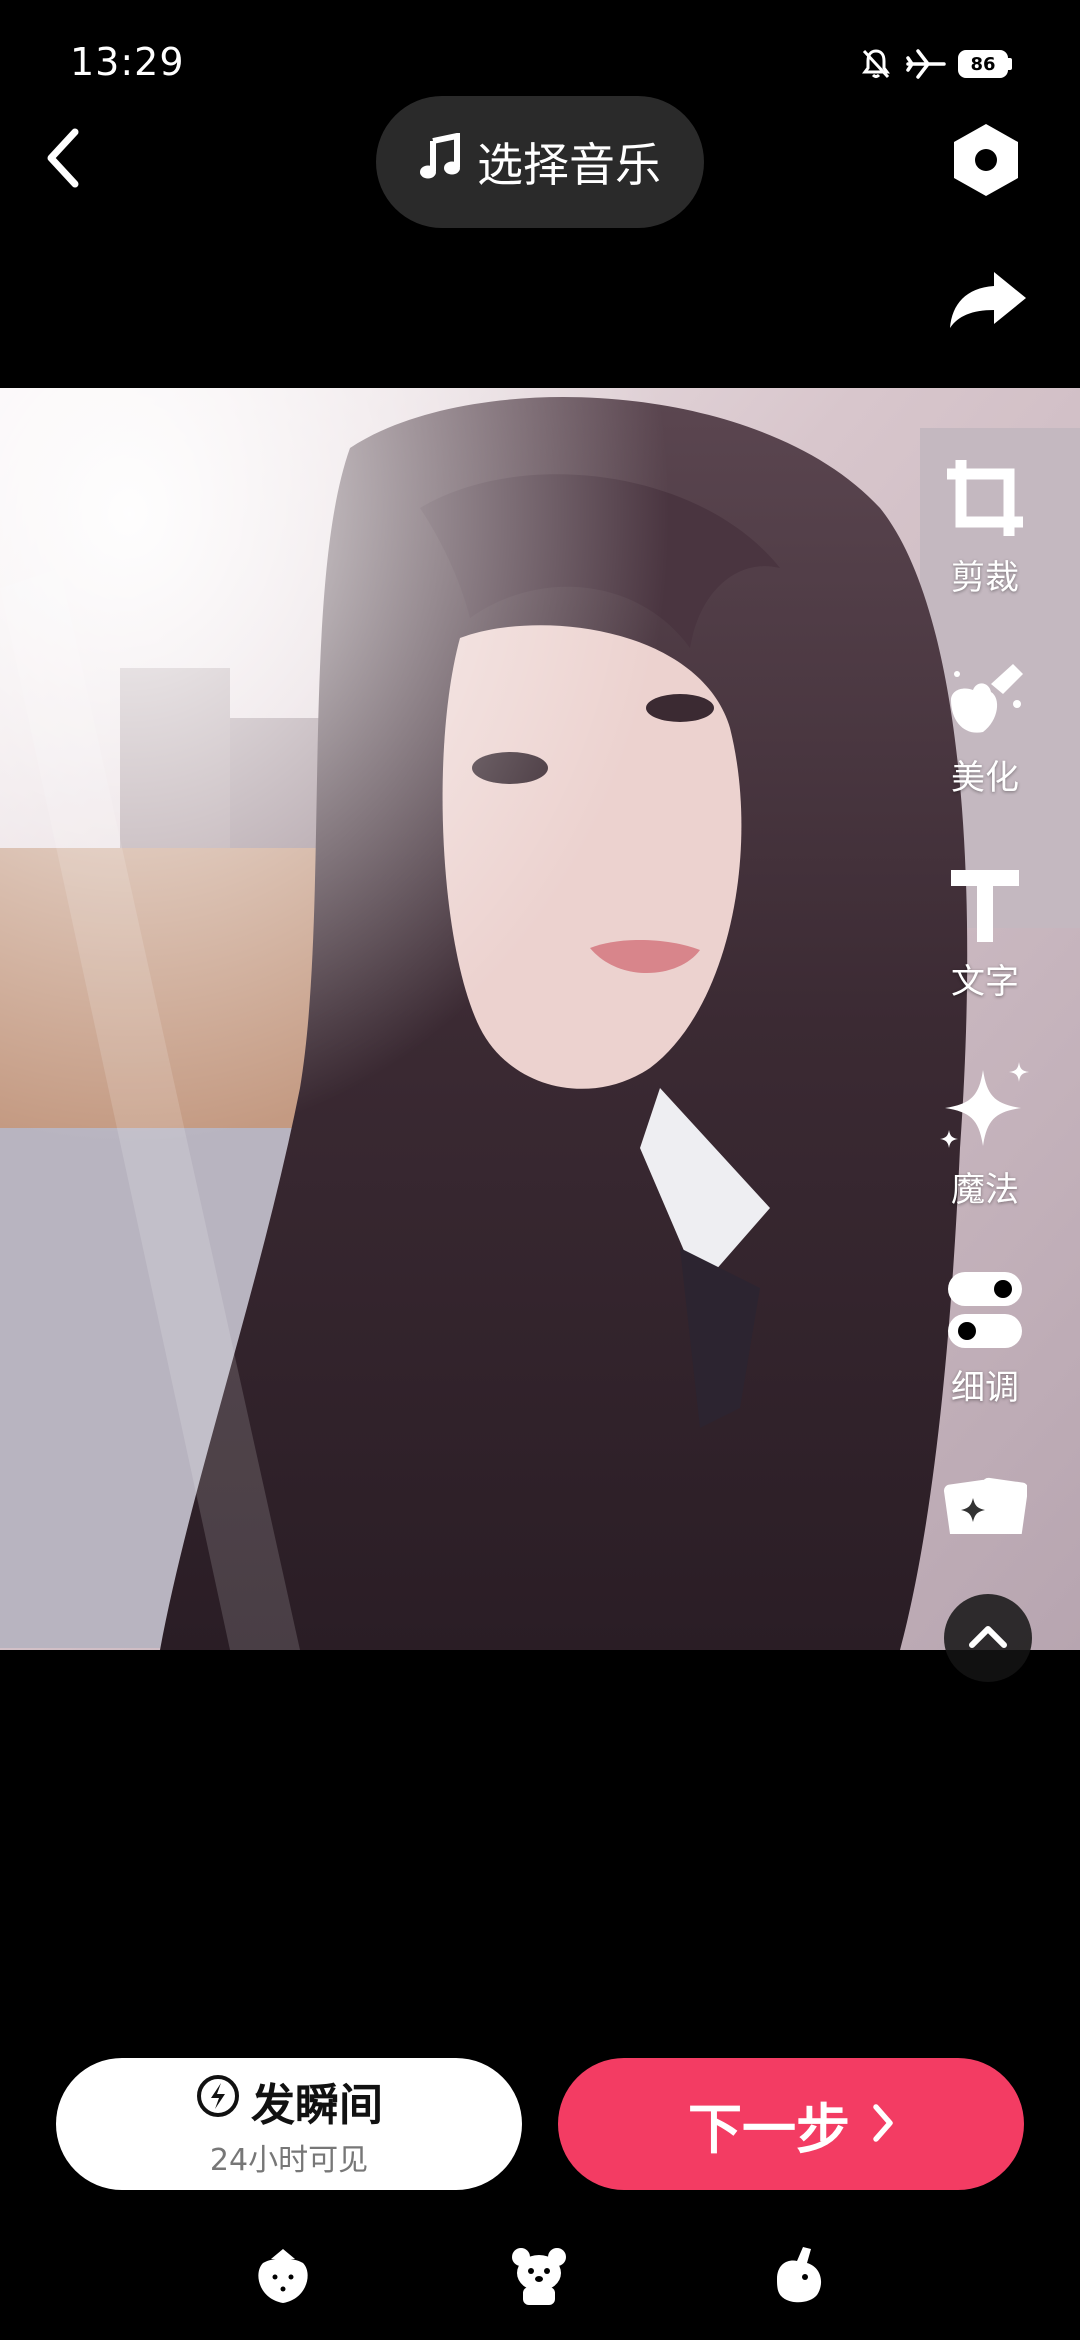 This screenshot has width=1080, height=2340. I want to click on expand-tools-button, so click(988, 1638).